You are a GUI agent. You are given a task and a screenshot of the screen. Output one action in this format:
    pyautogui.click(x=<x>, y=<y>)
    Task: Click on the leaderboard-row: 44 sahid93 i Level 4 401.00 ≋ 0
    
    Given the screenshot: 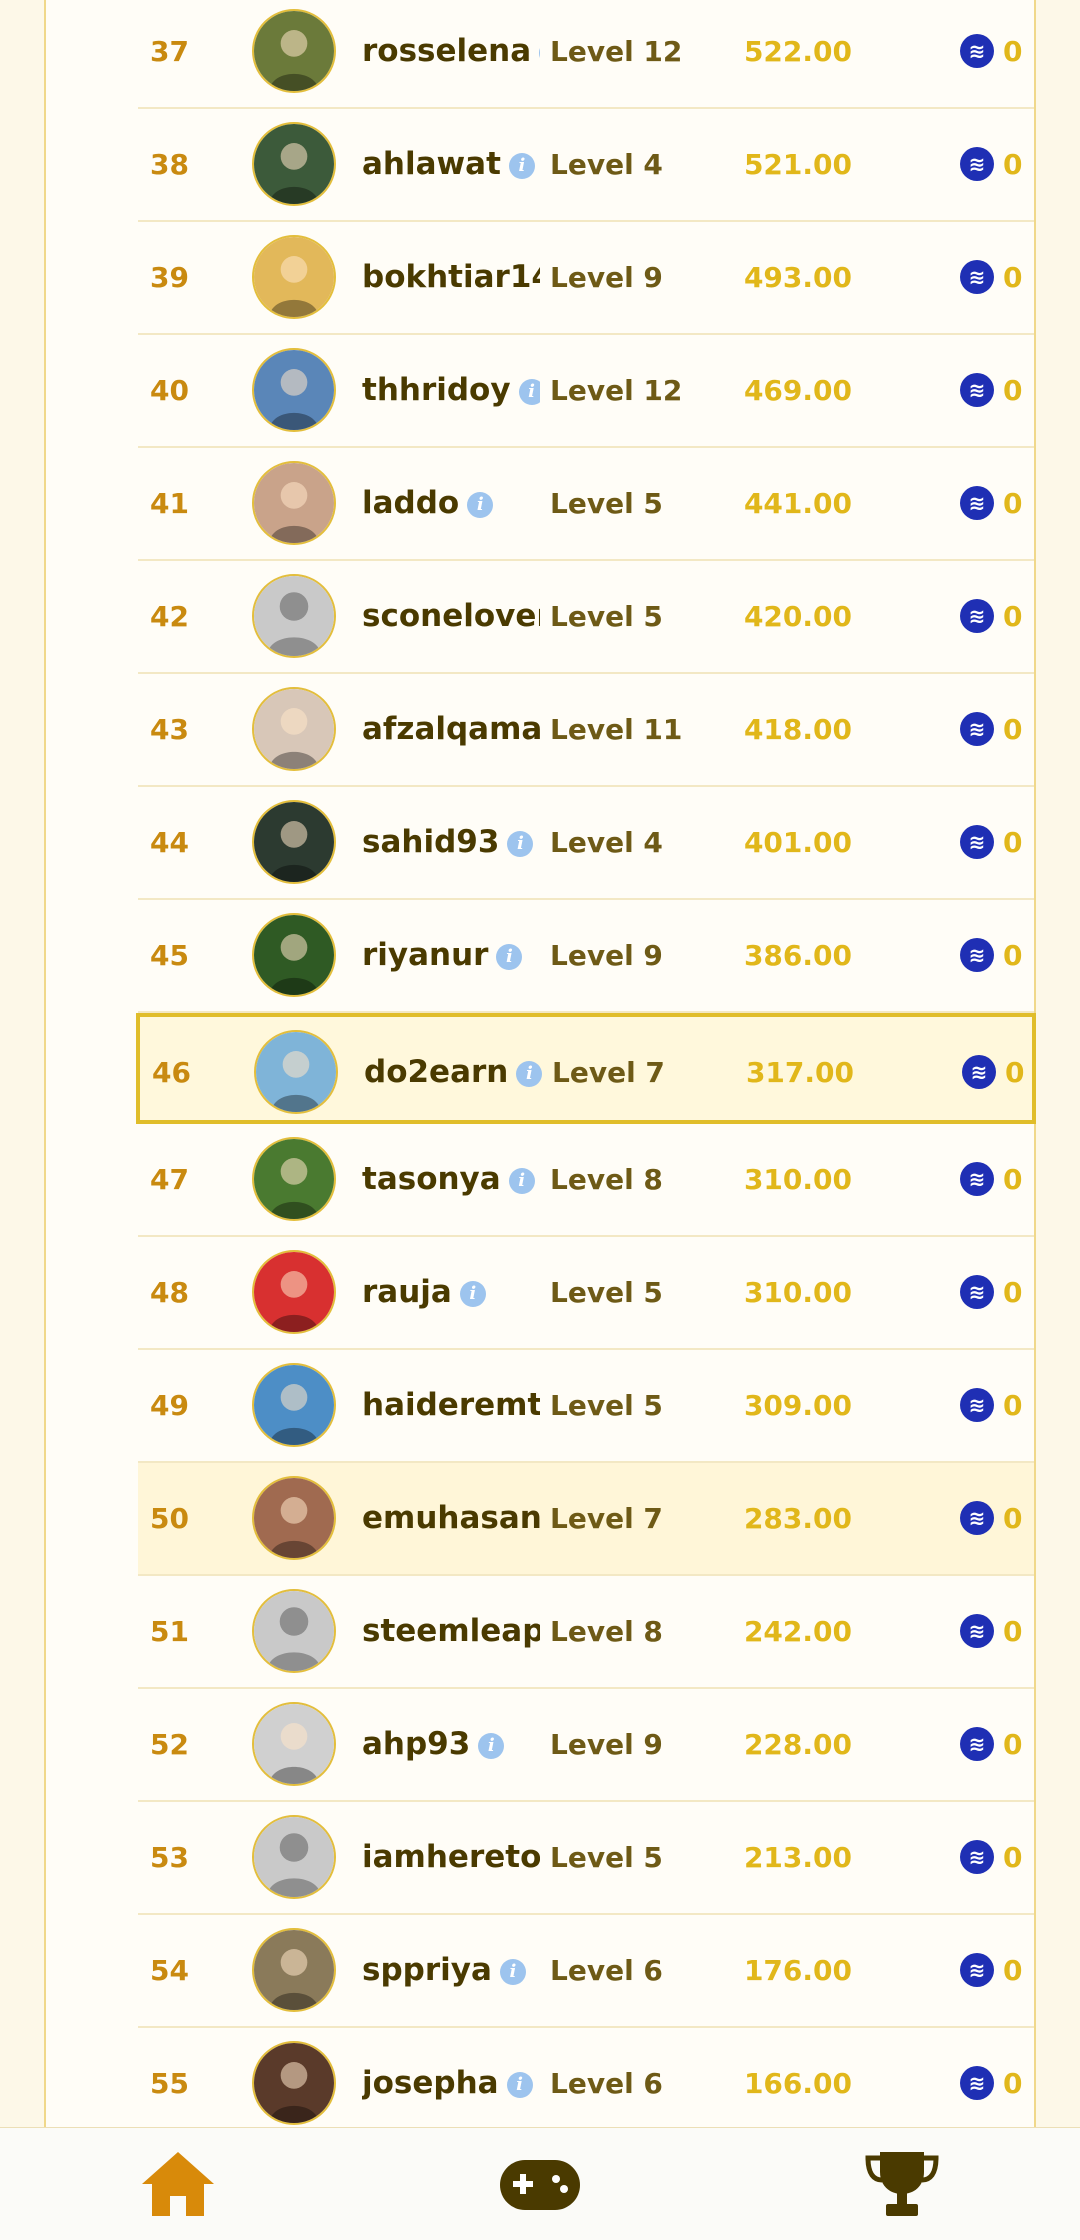 What is the action you would take?
    pyautogui.click(x=586, y=843)
    